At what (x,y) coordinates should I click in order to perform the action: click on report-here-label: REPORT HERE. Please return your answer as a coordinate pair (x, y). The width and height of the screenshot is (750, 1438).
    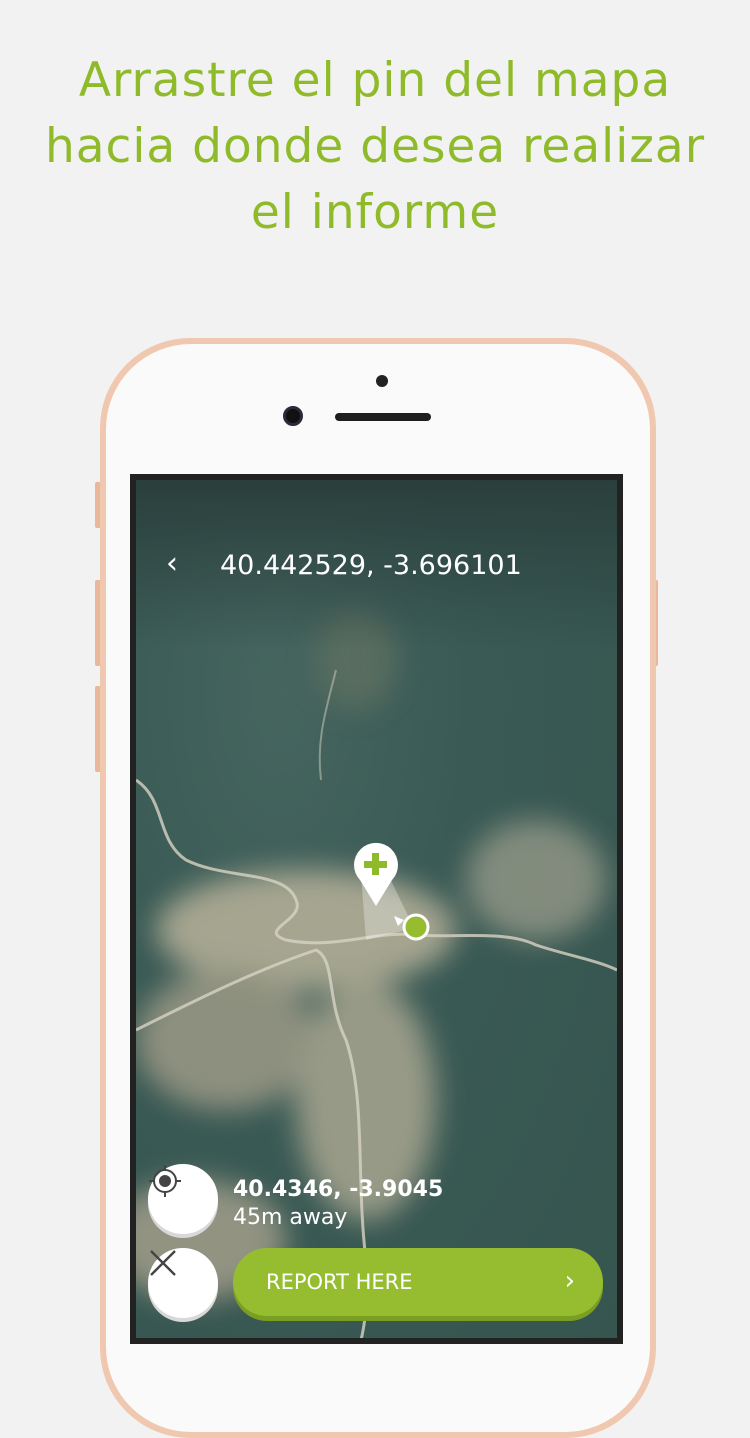
    Looking at the image, I should click on (339, 1282).